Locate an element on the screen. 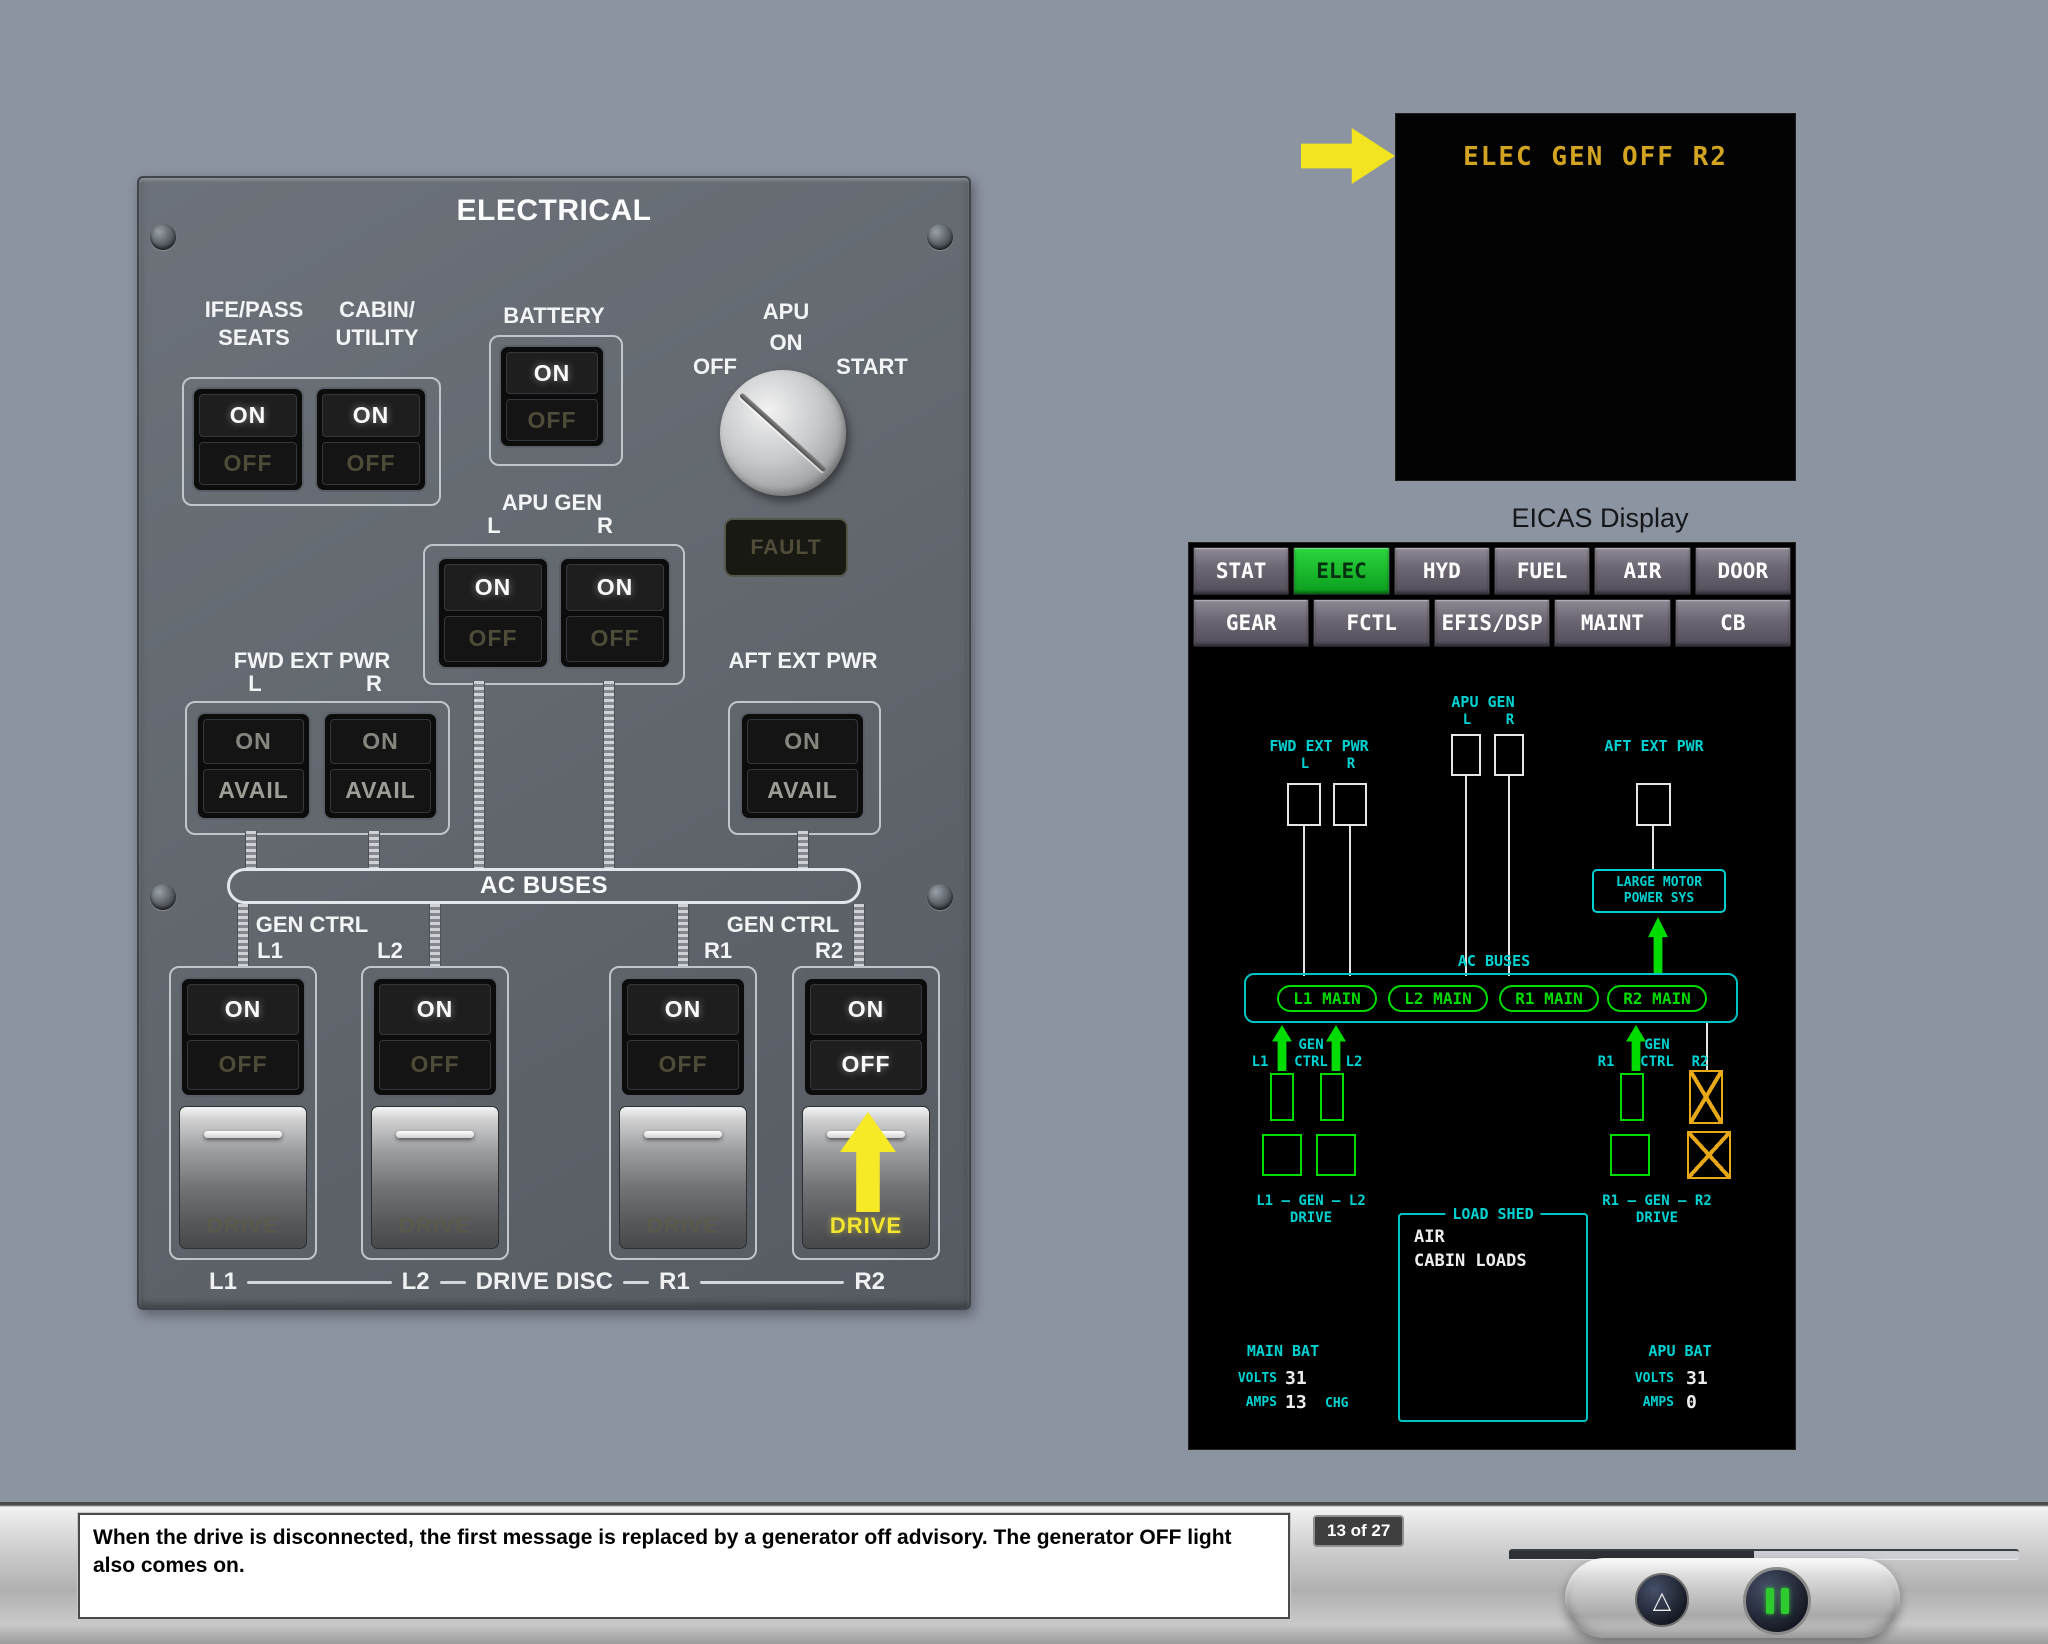 This screenshot has width=2048, height=1644. pause-icon is located at coordinates (1769, 1601).